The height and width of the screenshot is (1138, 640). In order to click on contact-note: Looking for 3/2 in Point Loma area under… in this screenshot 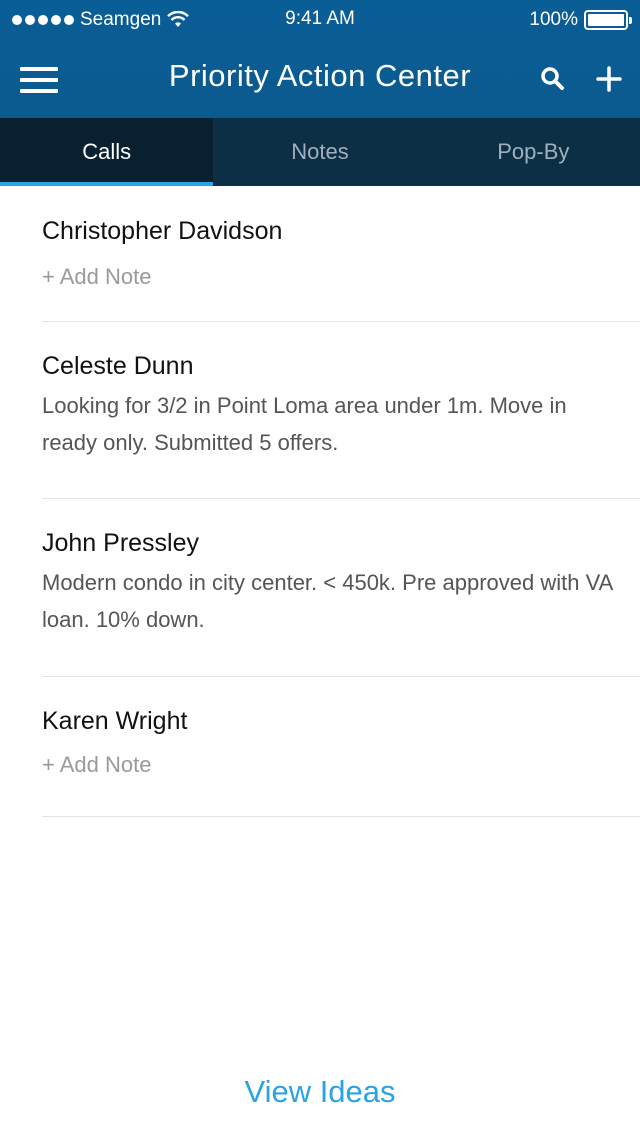, I will do `click(304, 424)`.